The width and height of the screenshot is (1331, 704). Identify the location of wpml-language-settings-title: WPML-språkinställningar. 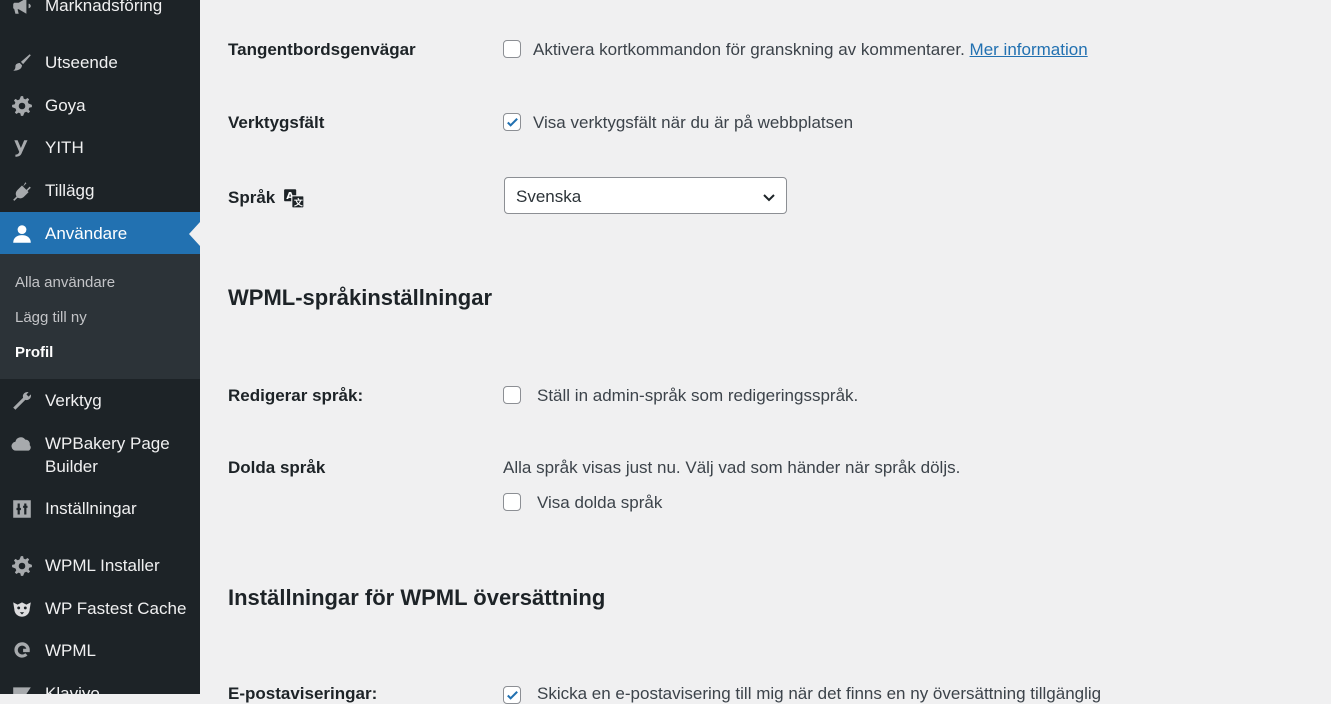
(360, 297).